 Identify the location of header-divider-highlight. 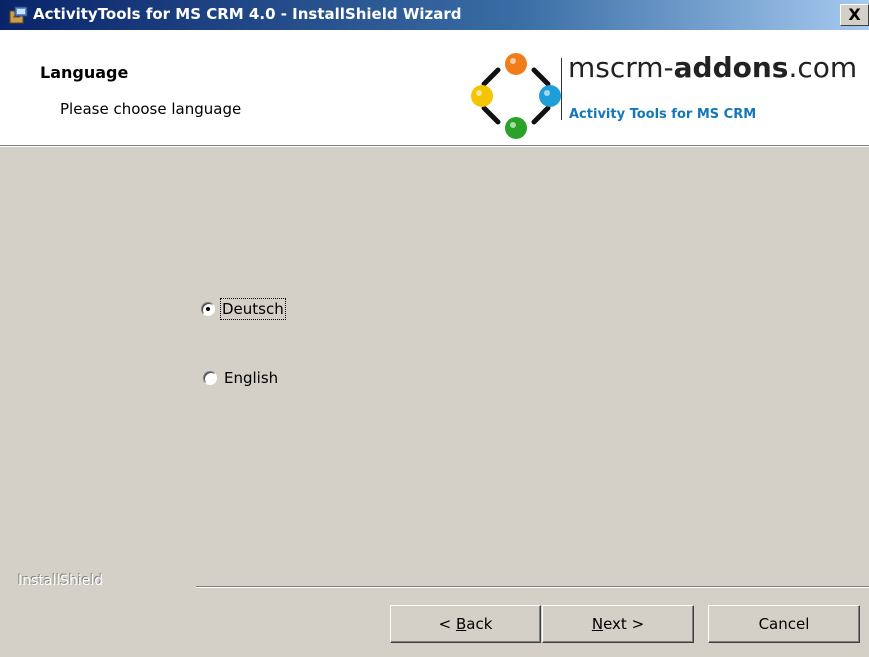
(434, 146).